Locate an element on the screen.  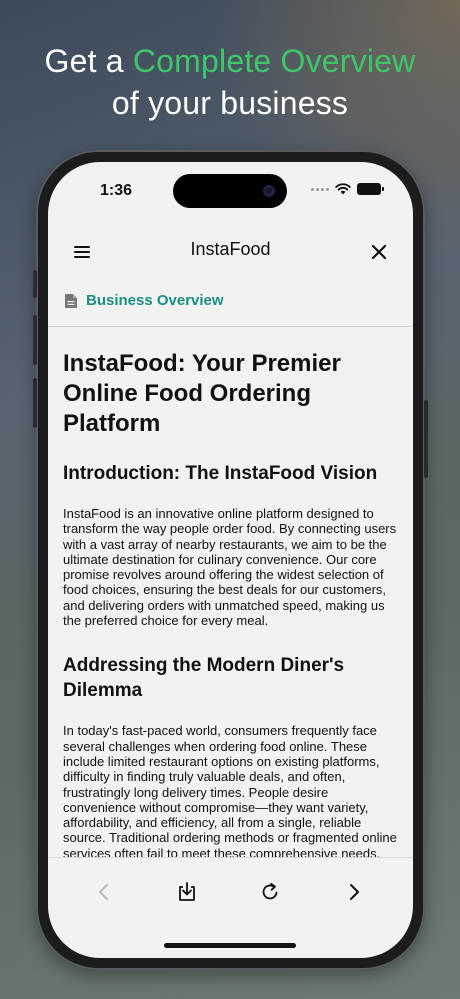
section-tab-business-overview: Business Overview is located at coordinates (144, 300).